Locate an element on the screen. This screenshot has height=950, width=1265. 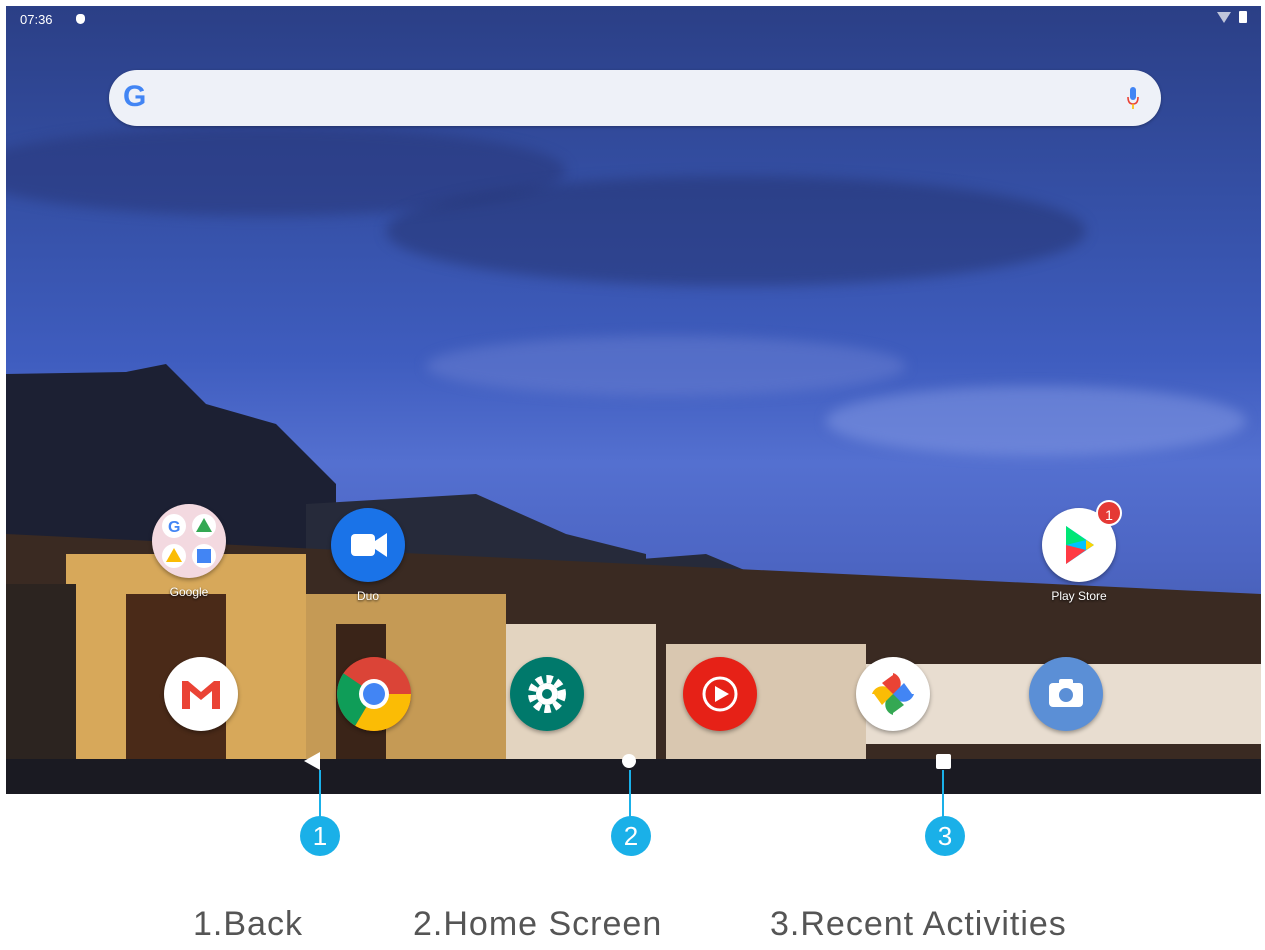
home-icon is located at coordinates (629, 761).